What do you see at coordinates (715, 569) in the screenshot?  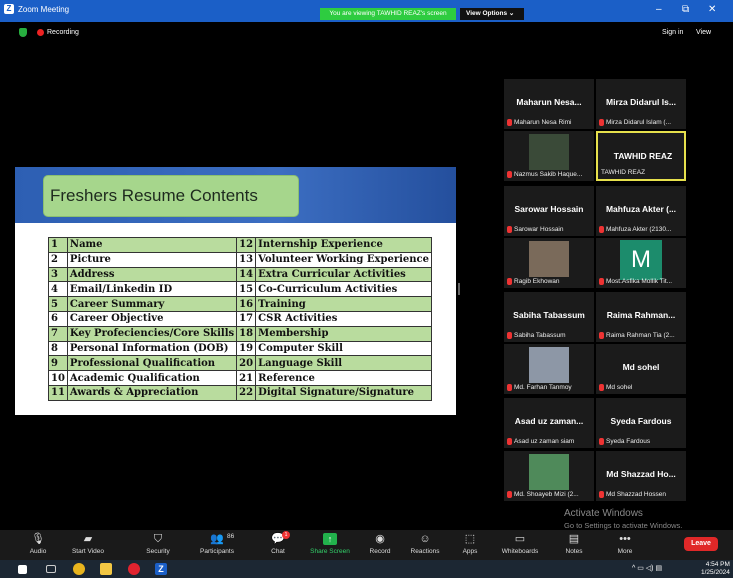 I see `taskbar-clock: 4:54 PM 1/25/2024` at bounding box center [715, 569].